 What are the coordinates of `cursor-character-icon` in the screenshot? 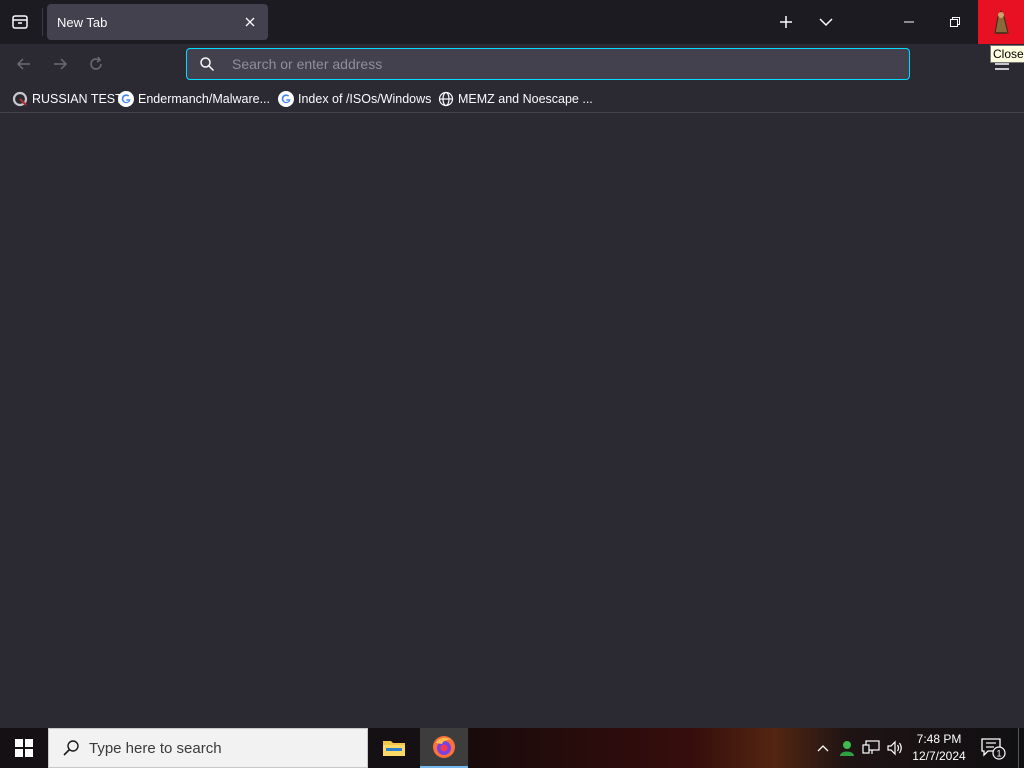 It's located at (1001, 21).